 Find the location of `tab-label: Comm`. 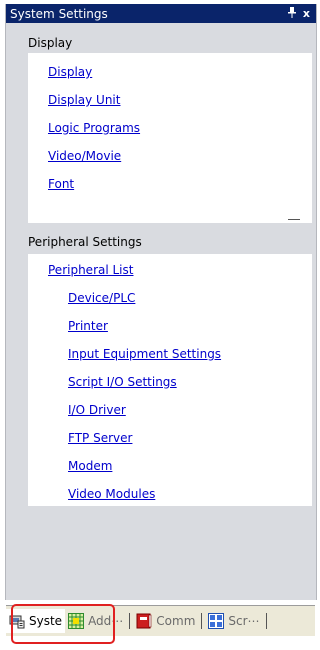

tab-label: Comm is located at coordinates (176, 621).